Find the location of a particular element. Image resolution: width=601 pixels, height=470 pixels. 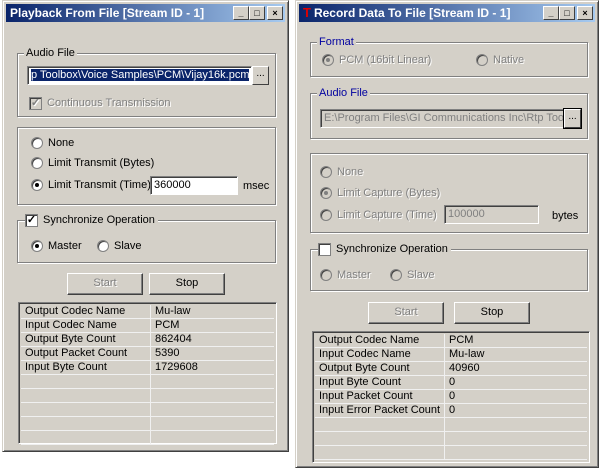

native-radio: Native is located at coordinates (500, 60).